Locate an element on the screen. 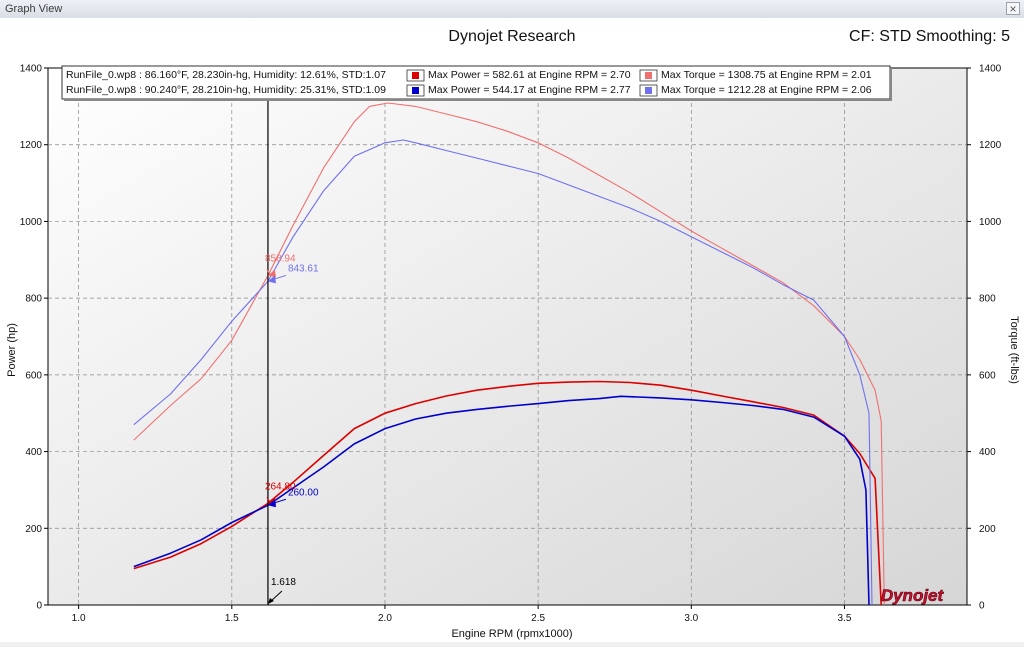 This screenshot has width=1024, height=647. y2-tick-label: 400 is located at coordinates (987, 452).